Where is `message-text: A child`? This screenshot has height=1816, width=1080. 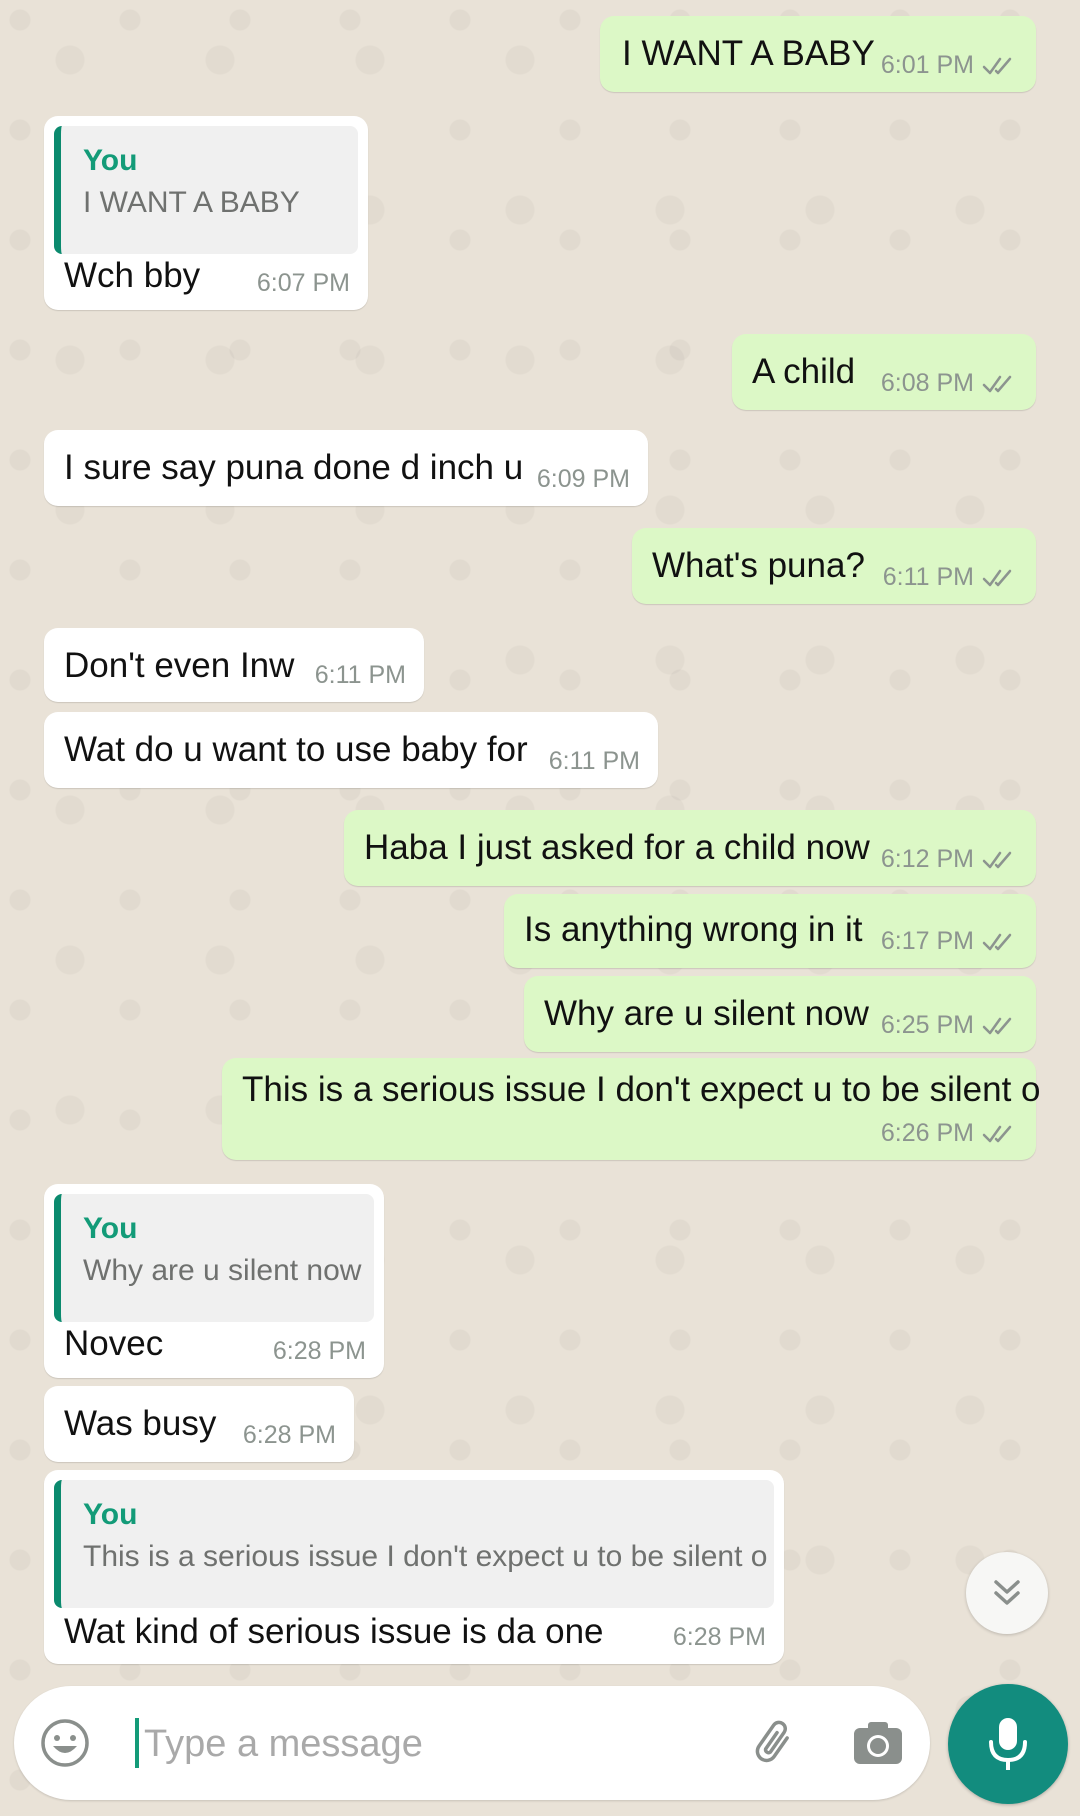
message-text: A child is located at coordinates (804, 371).